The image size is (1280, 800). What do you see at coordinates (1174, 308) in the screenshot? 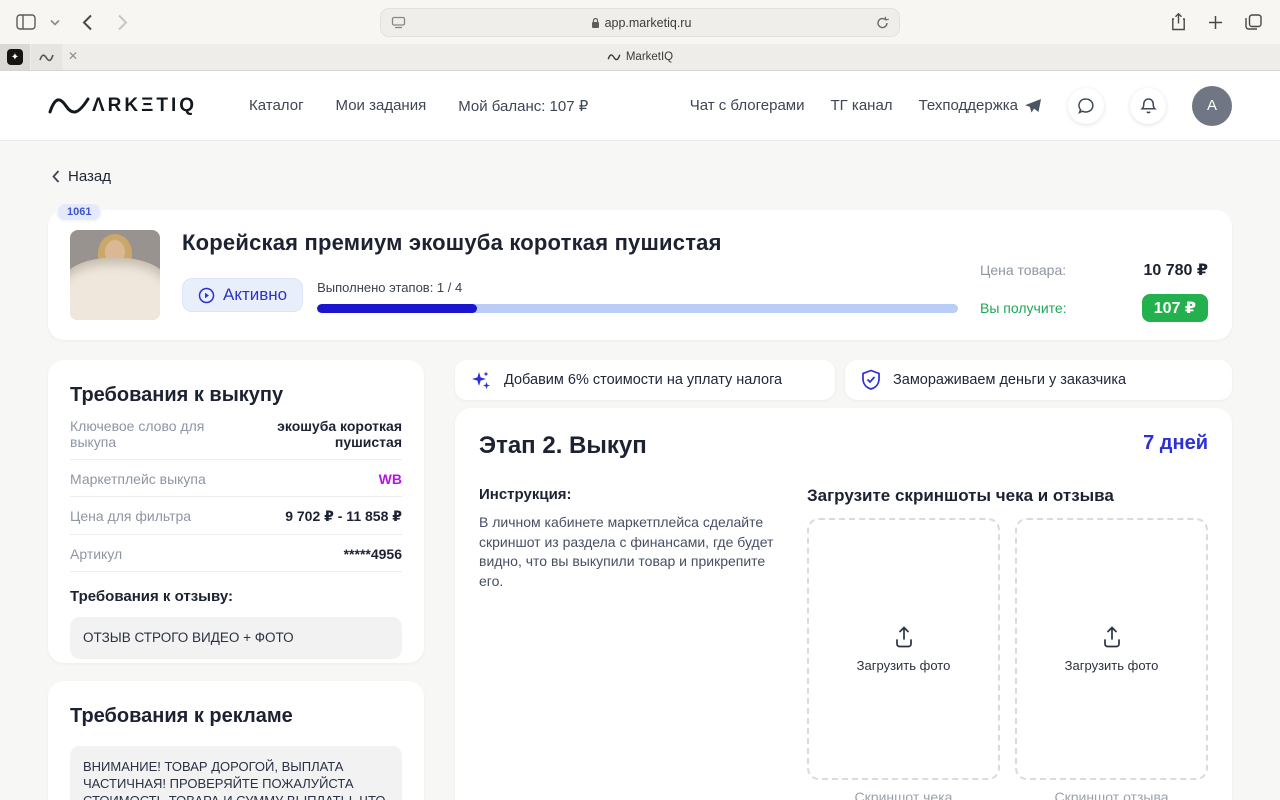
I see `payout-badge: 107 ₽` at bounding box center [1174, 308].